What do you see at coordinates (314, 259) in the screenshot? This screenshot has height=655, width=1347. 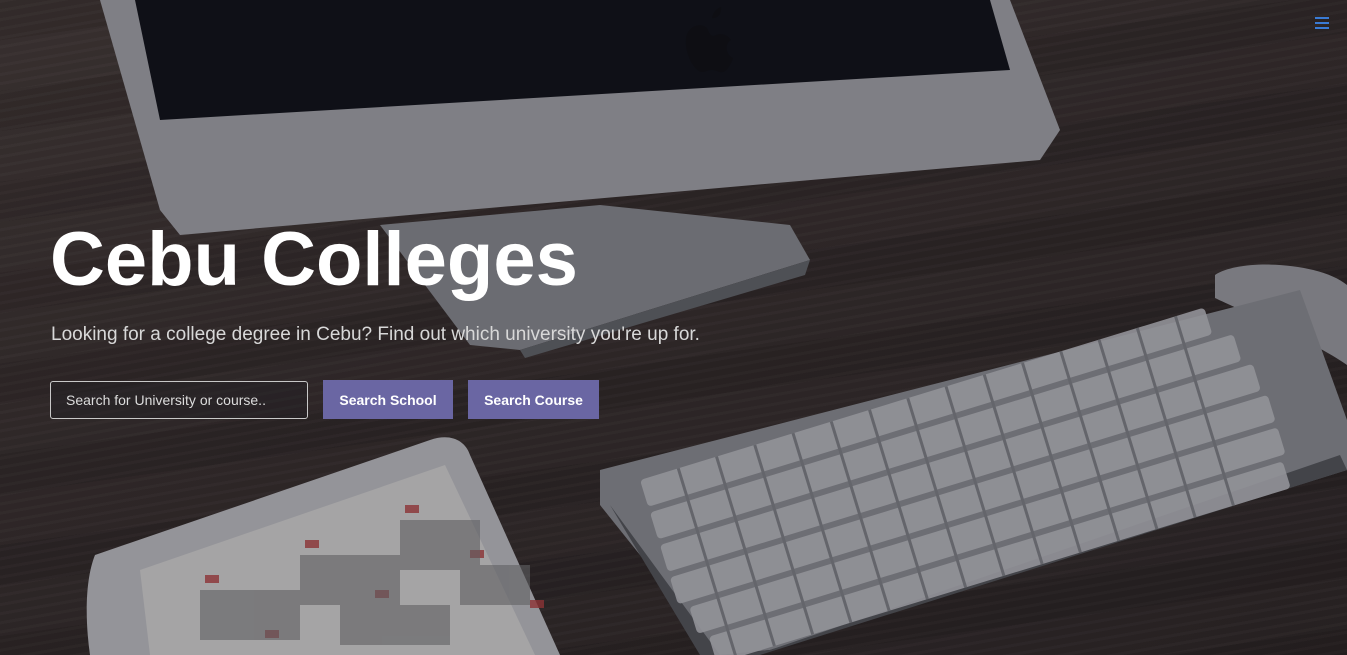 I see `page-title: Cebu Colleges` at bounding box center [314, 259].